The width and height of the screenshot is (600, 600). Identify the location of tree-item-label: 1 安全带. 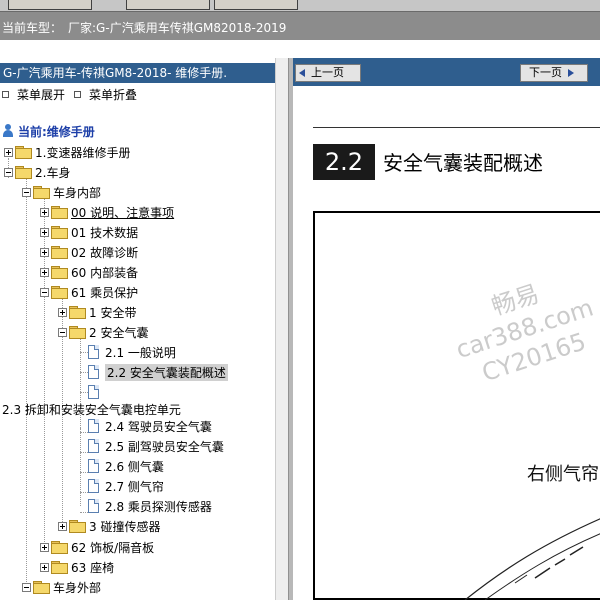
(112, 312).